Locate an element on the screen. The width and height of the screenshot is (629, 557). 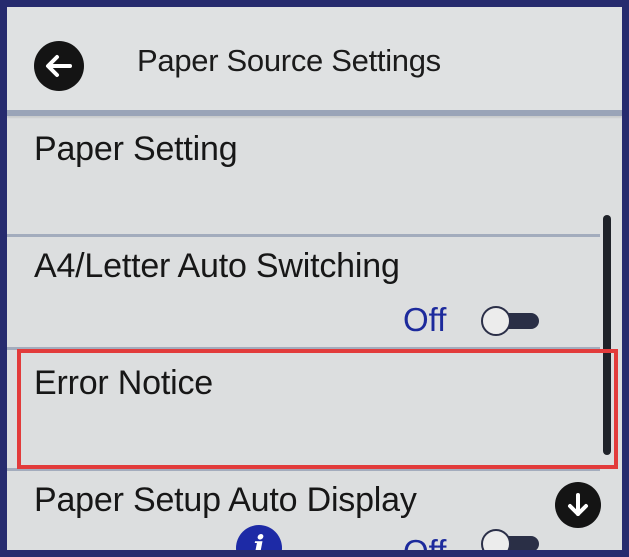
menu-item-label: A4/Letter Auto Switching is located at coordinates (217, 266).